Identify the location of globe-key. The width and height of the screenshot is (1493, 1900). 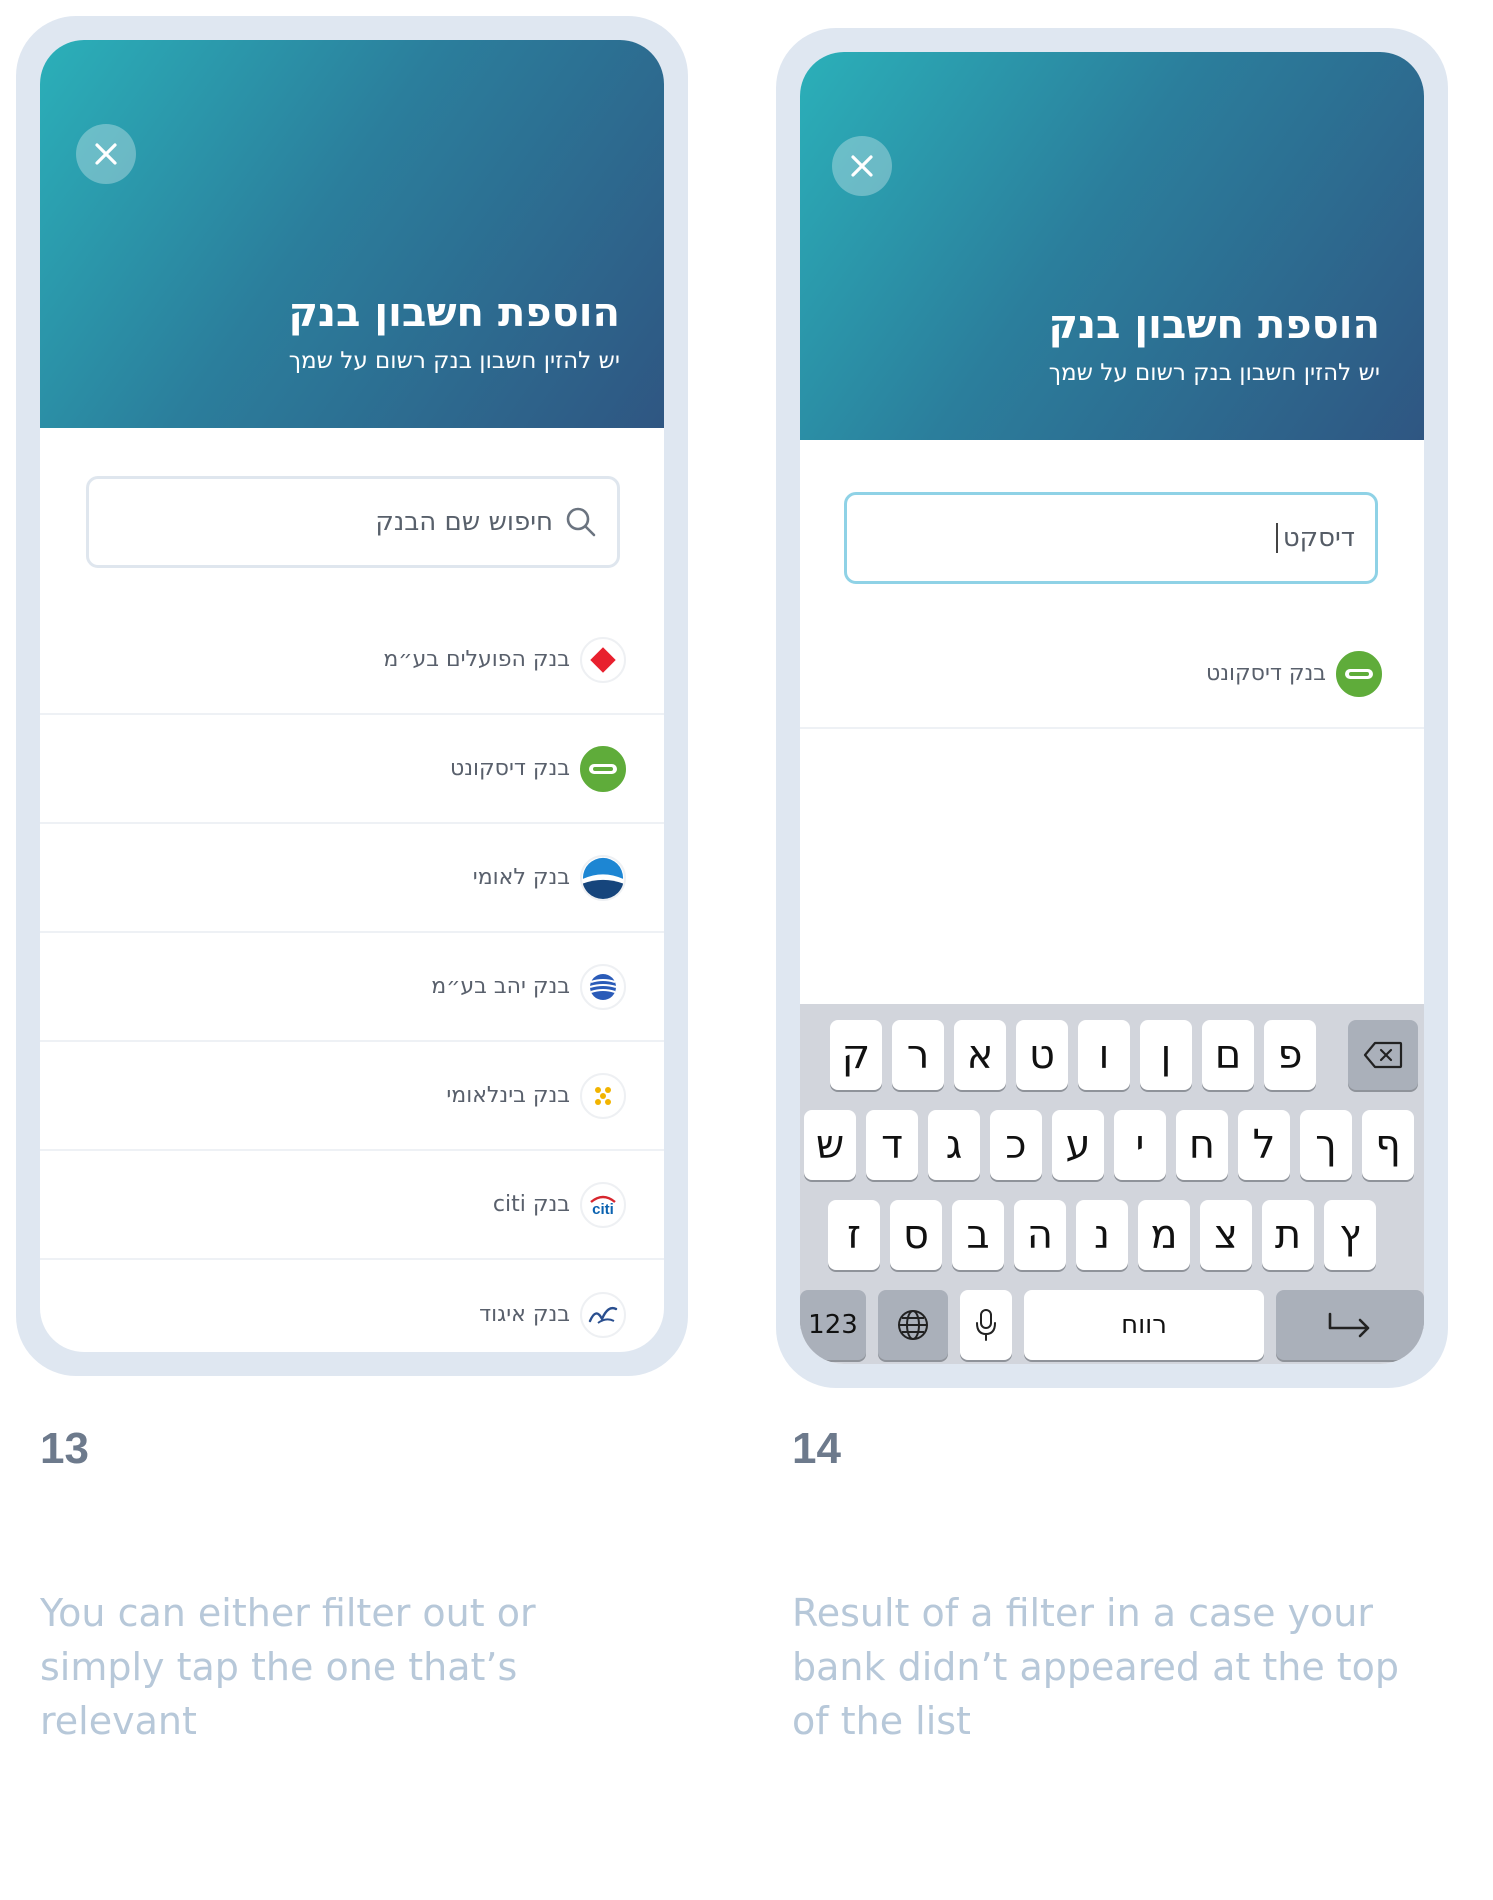
(913, 1325).